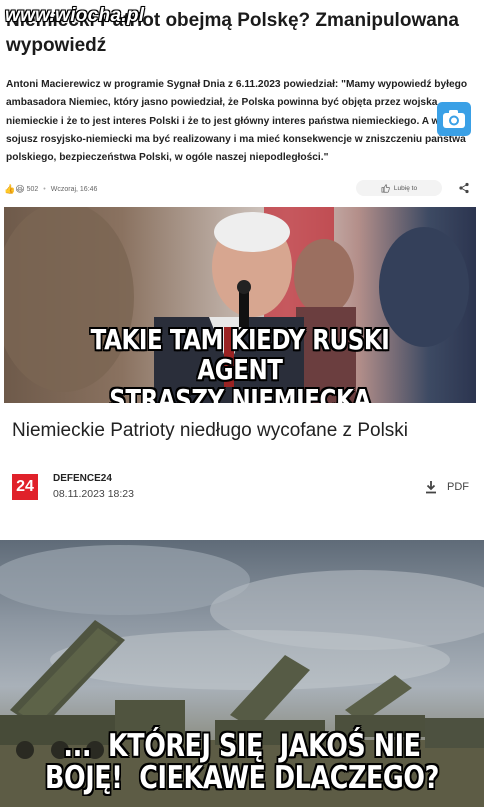 This screenshot has width=484, height=807. What do you see at coordinates (74, 189) in the screenshot?
I see `post-timestamp: Wczoraj, 16:46` at bounding box center [74, 189].